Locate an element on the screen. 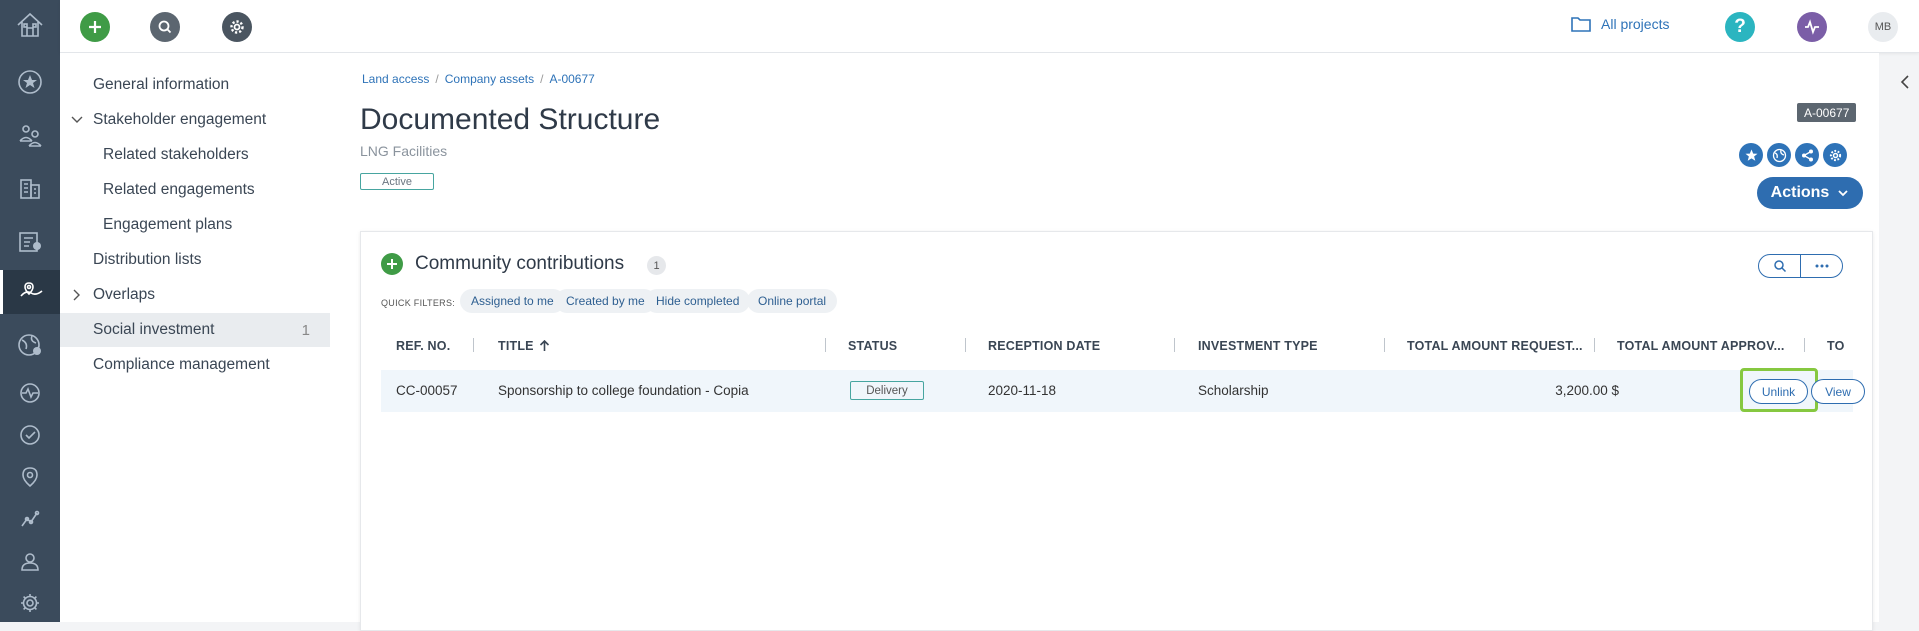 The width and height of the screenshot is (1919, 631). nav-stakeholder-engagement: Stakeholder engagement is located at coordinates (195, 120).